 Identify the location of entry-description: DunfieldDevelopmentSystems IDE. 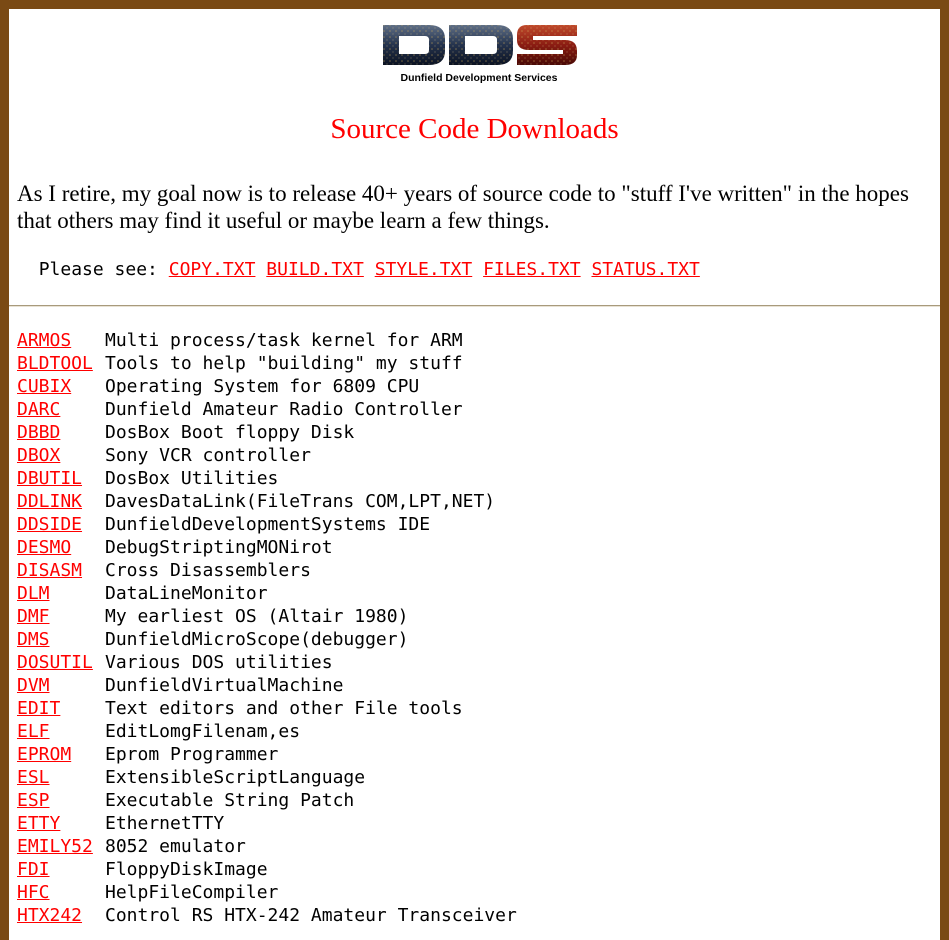
(268, 524).